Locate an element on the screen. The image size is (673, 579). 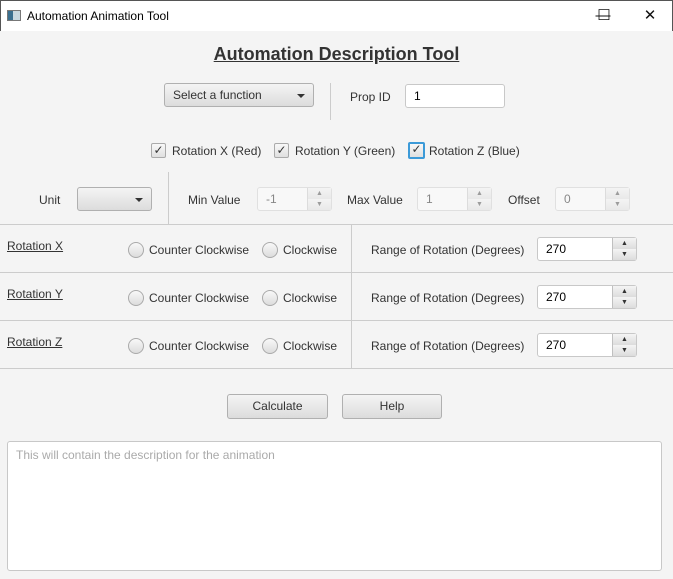
rotation-z-range-label: Range of Rotation (Degrees) is located at coordinates (448, 346).